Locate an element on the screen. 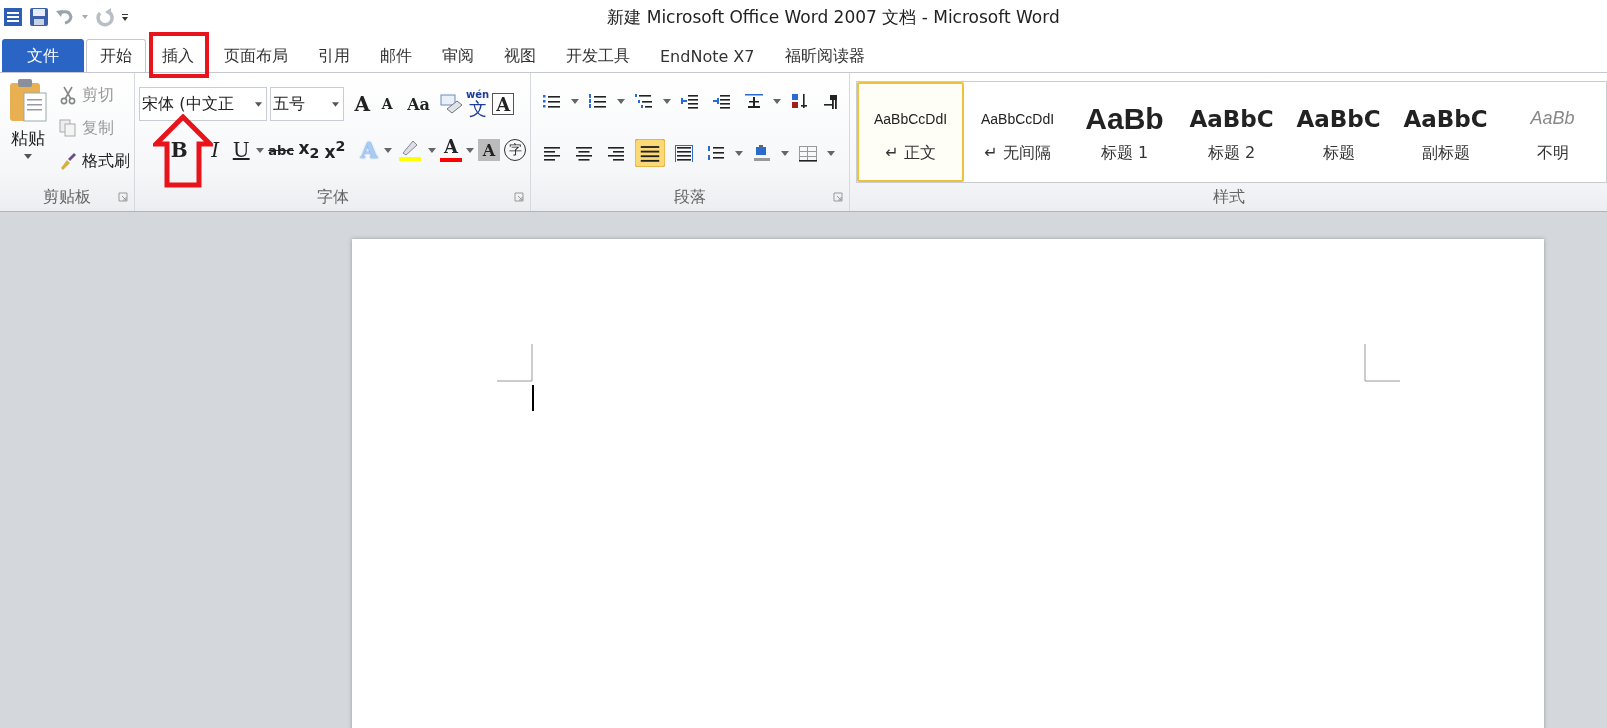 The width and height of the screenshot is (1607, 728). ribbon-tab: 文件 is located at coordinates (43, 55).